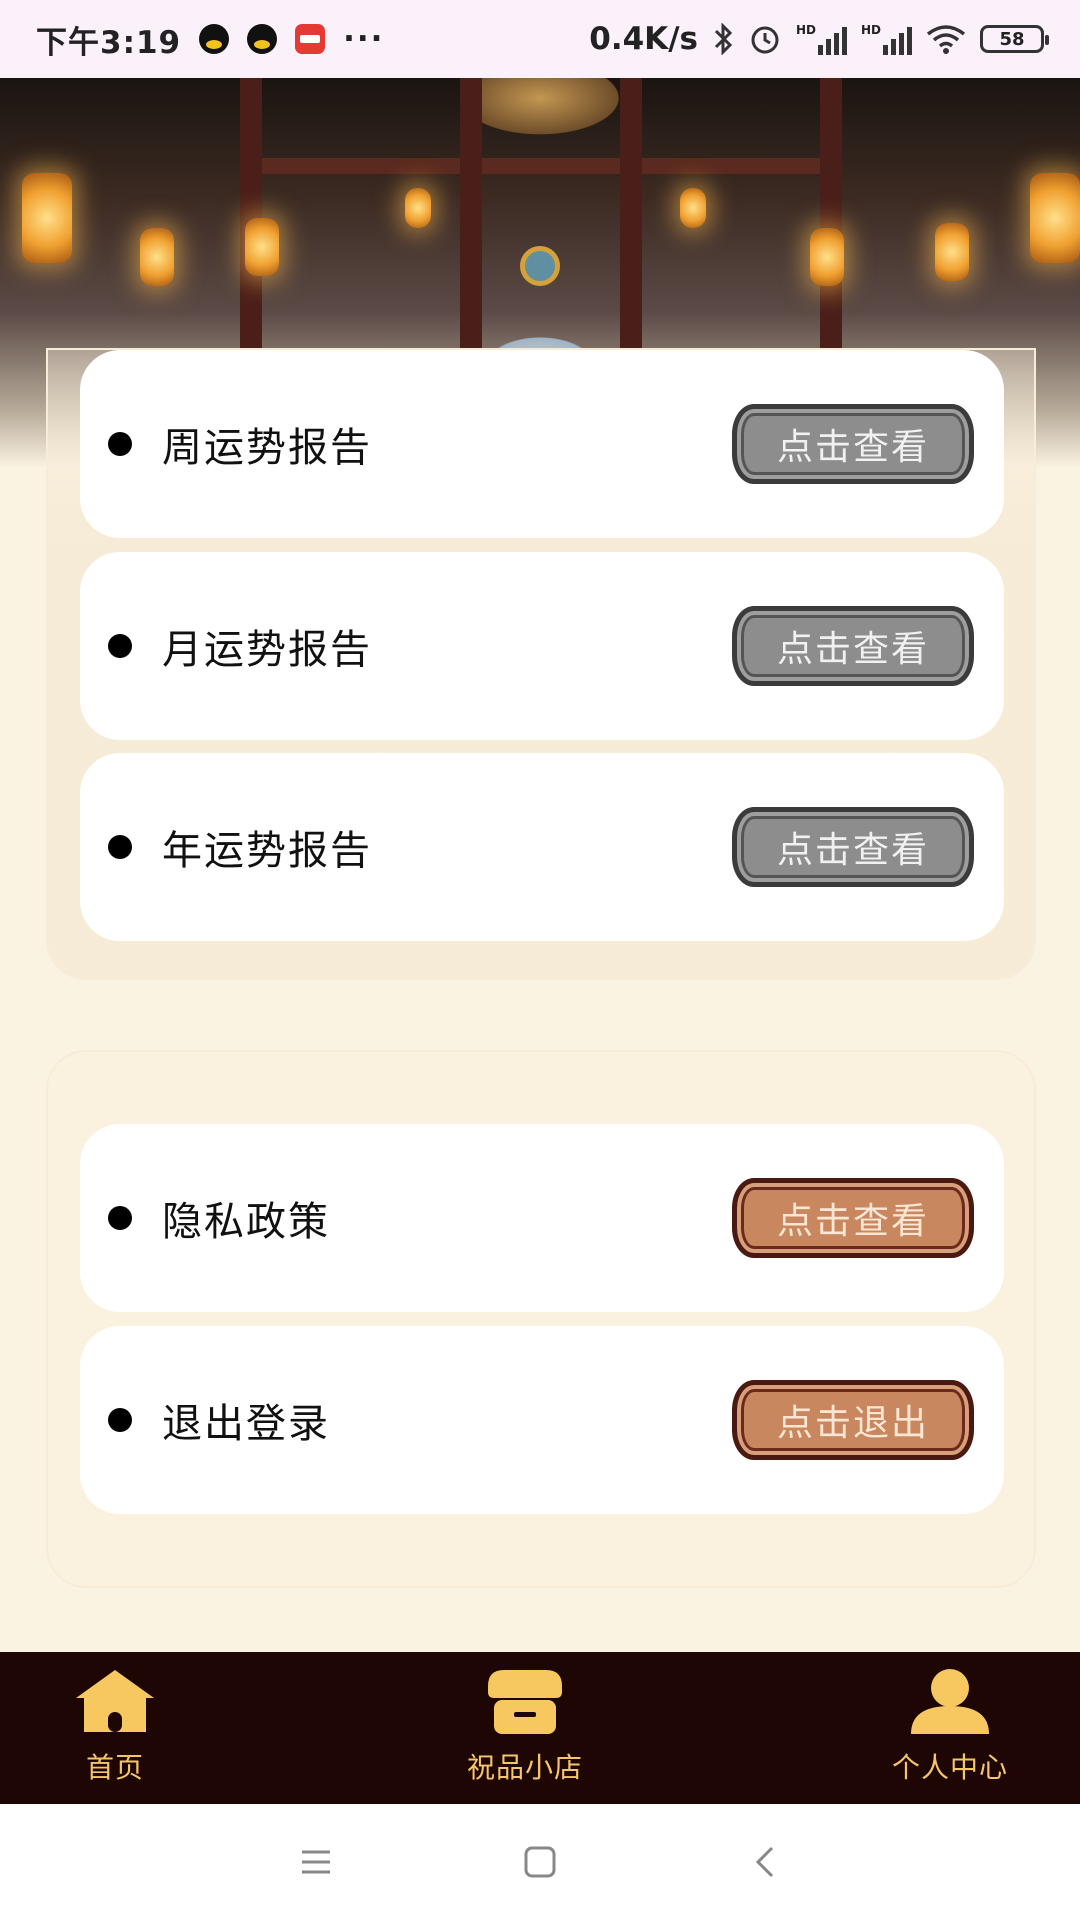 Image resolution: width=1080 pixels, height=1920 pixels. Describe the element at coordinates (765, 40) in the screenshot. I see `alarm-icon` at that location.